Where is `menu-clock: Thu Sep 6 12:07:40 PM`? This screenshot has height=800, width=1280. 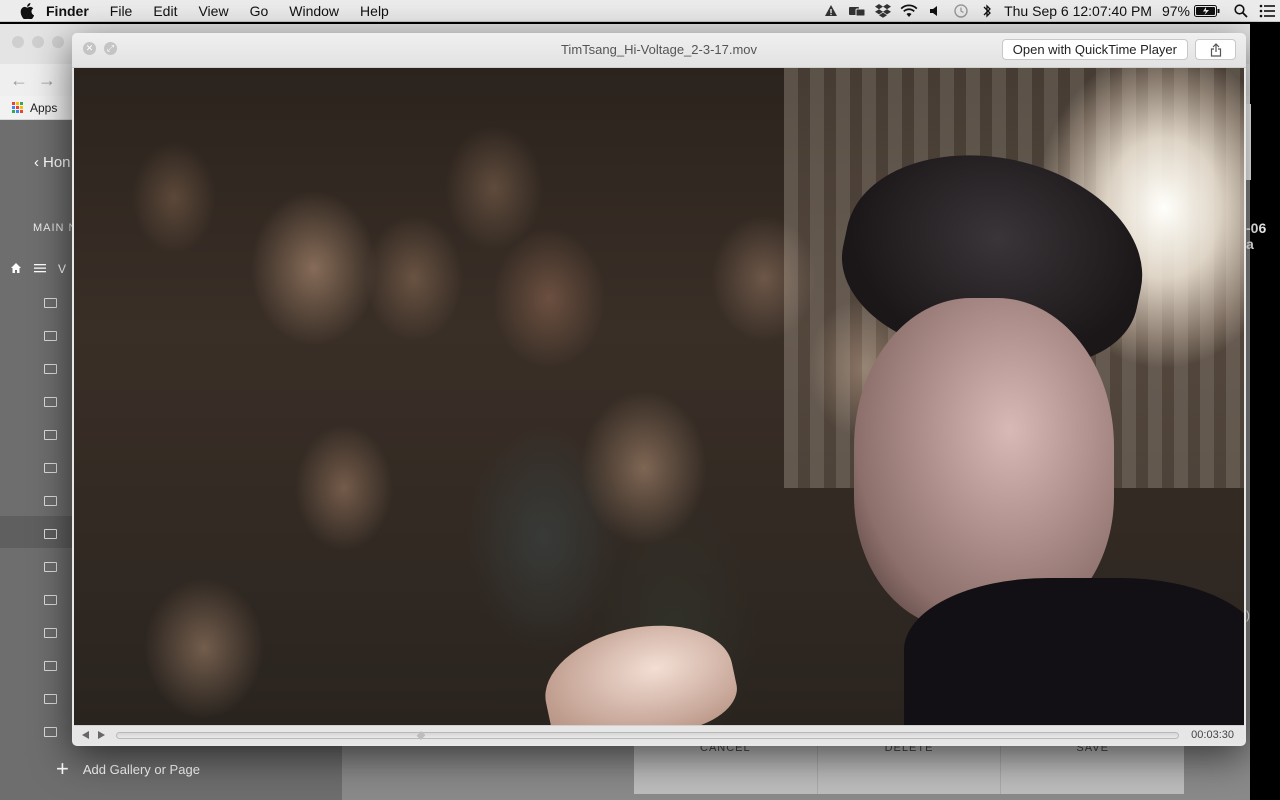
menu-clock: Thu Sep 6 12:07:40 PM is located at coordinates (1078, 11).